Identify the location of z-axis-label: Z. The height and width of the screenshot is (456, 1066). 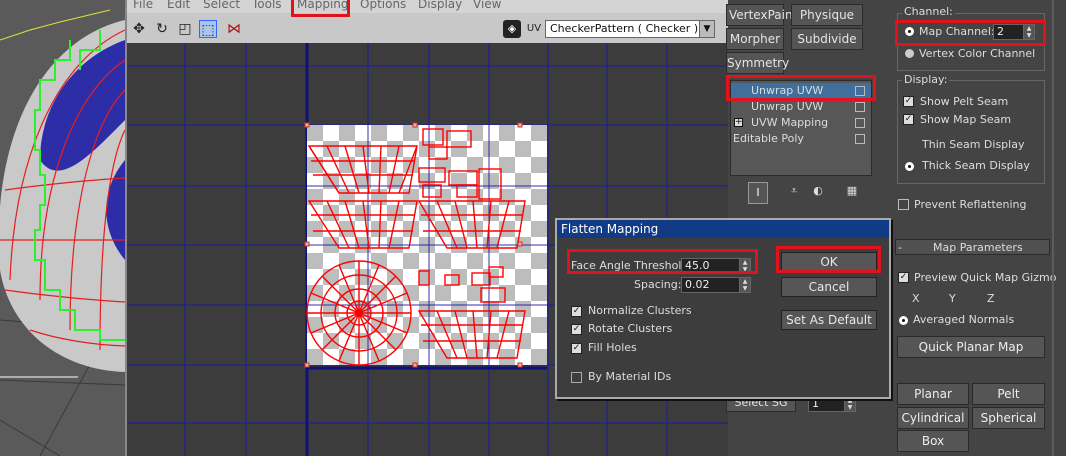
(991, 298).